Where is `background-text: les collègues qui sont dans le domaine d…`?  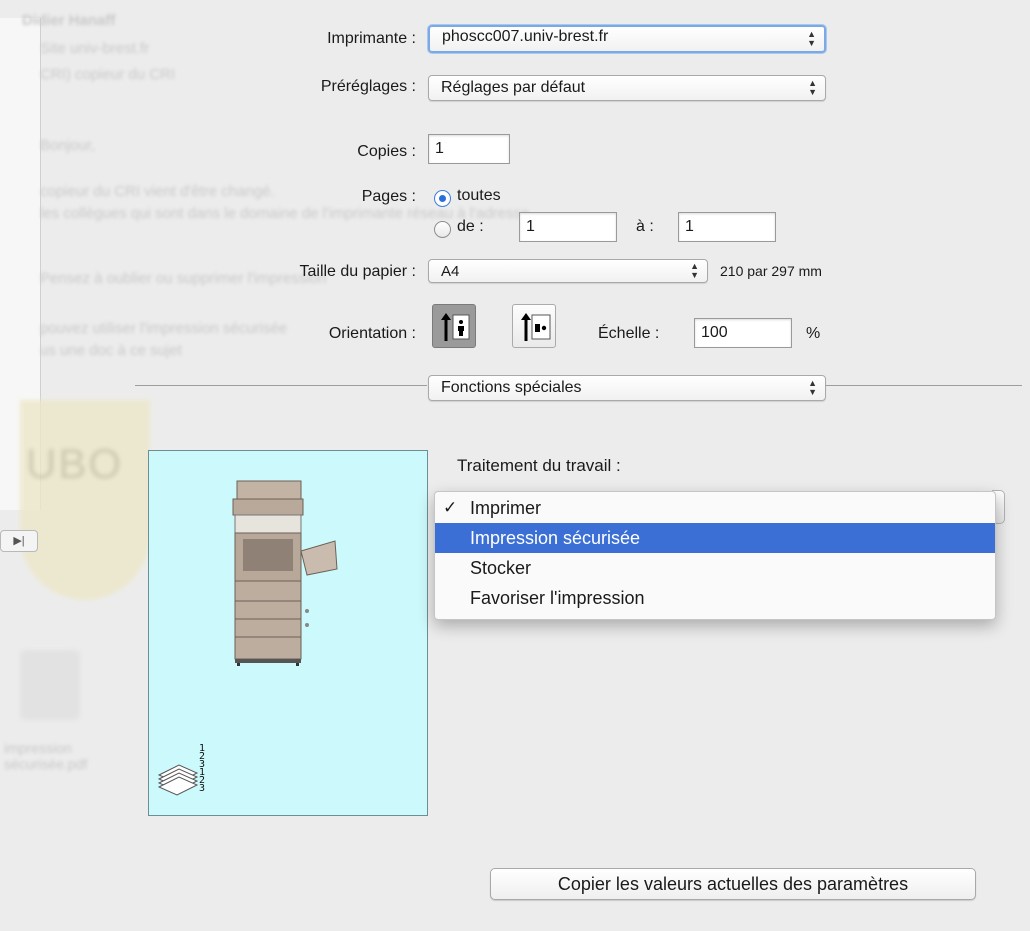
background-text: les collègues qui sont dans le domaine d… is located at coordinates (285, 213).